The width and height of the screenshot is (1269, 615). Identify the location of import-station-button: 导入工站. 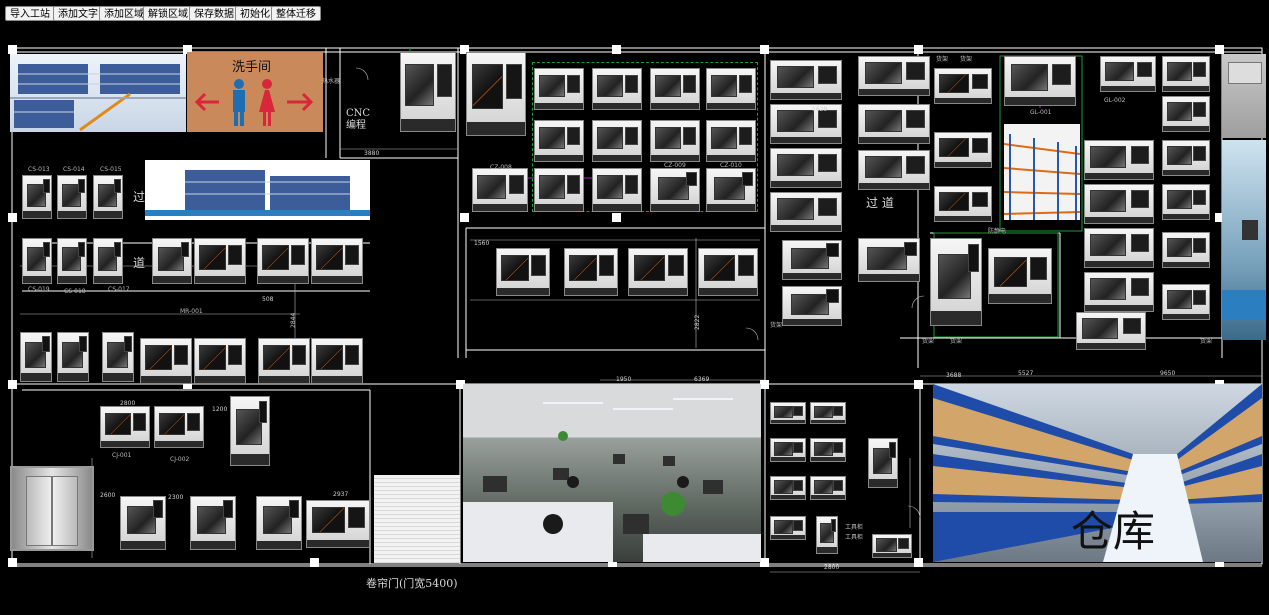
(30, 13).